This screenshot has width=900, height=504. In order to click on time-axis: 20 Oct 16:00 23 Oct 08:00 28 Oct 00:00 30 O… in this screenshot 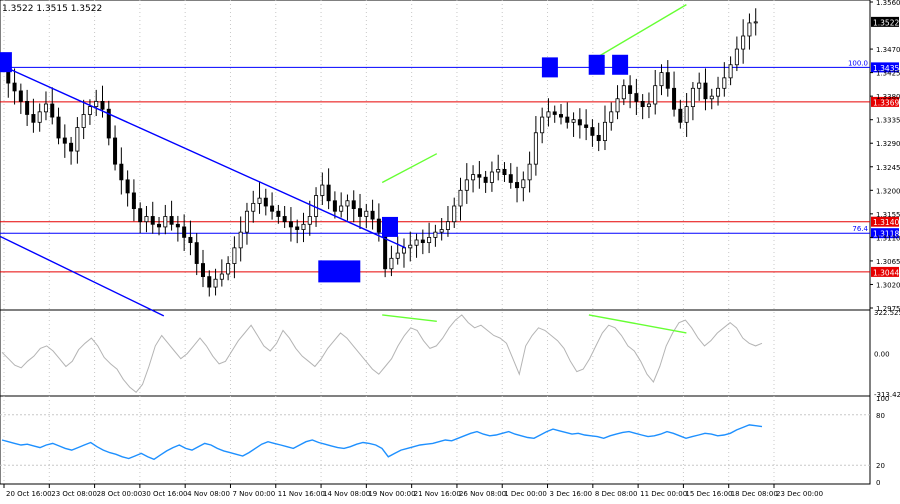, I will do `click(413, 491)`.